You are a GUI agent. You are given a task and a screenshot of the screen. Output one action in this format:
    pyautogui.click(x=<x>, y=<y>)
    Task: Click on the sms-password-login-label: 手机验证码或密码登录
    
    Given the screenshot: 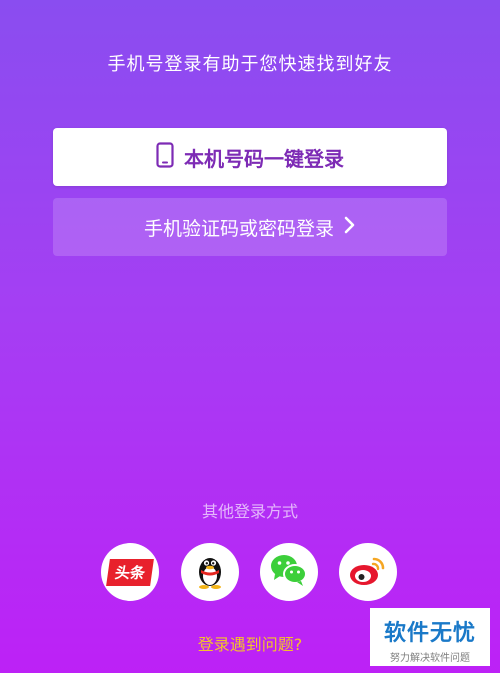 What is the action you would take?
    pyautogui.click(x=238, y=228)
    